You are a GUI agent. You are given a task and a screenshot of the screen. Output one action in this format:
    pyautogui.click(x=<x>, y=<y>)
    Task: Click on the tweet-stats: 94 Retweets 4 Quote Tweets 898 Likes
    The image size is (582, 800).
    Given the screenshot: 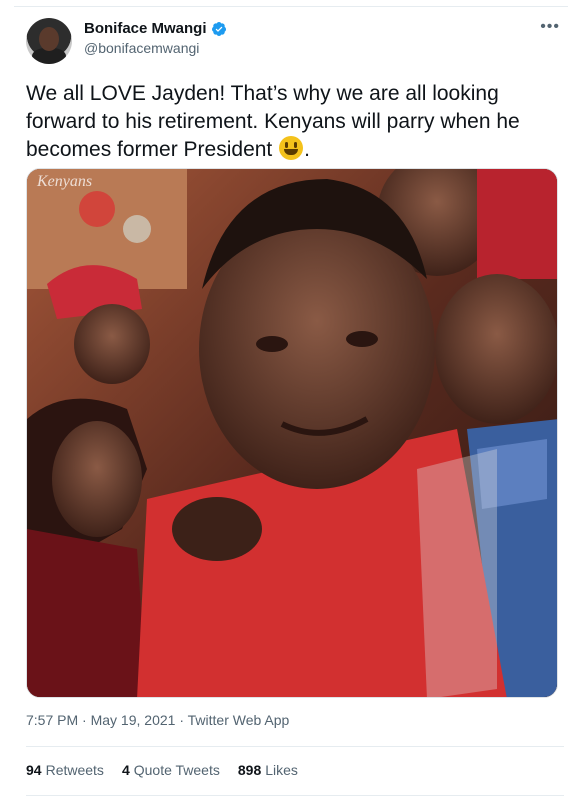 What is the action you would take?
    pyautogui.click(x=162, y=770)
    